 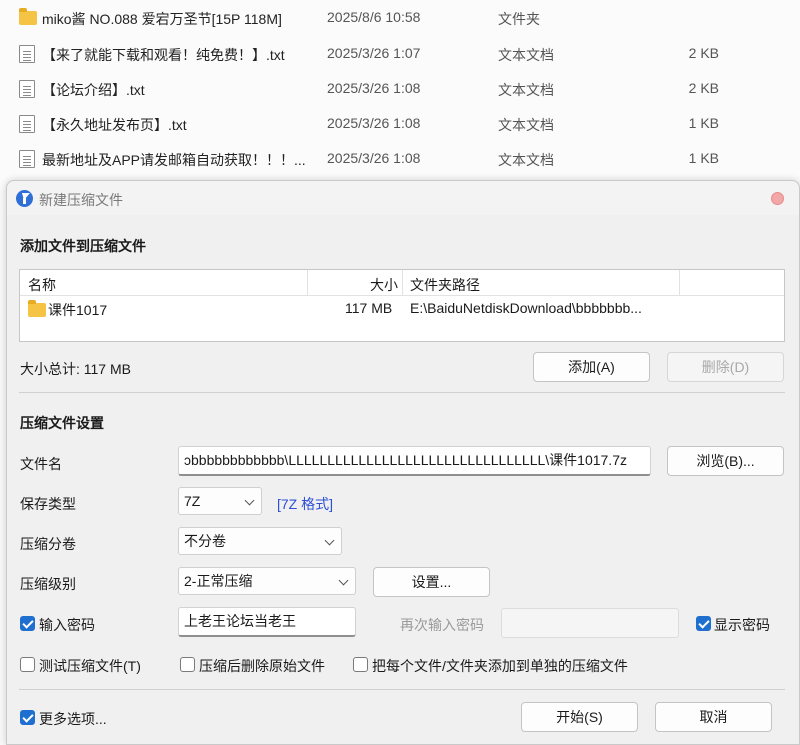 What do you see at coordinates (192, 501) in the screenshot?
I see `save-type-value: 7Z` at bounding box center [192, 501].